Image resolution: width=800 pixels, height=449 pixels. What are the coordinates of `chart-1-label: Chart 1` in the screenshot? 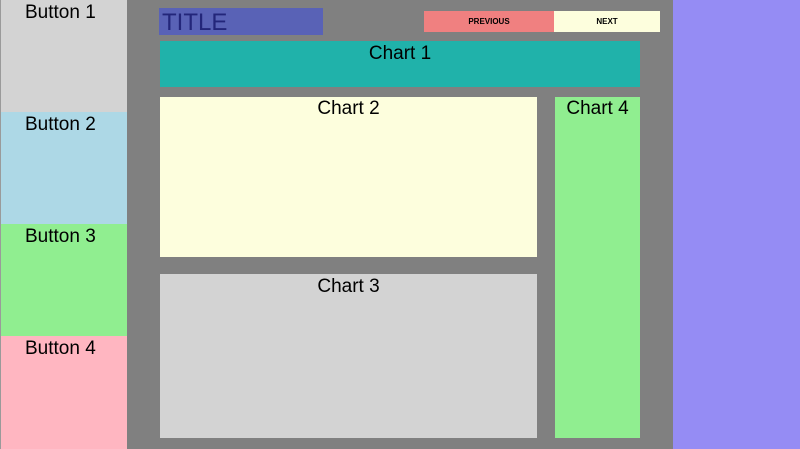 It's located at (400, 53).